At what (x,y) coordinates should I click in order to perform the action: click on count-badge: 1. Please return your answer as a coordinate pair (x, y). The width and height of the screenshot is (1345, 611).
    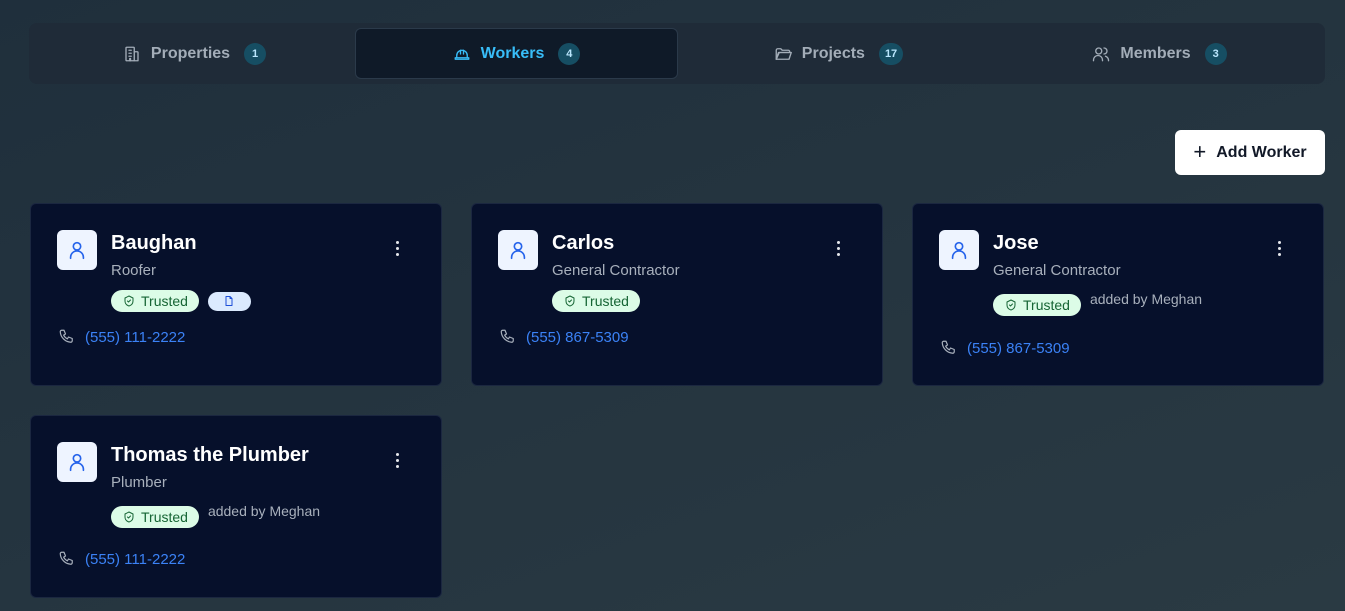
    Looking at the image, I should click on (255, 53).